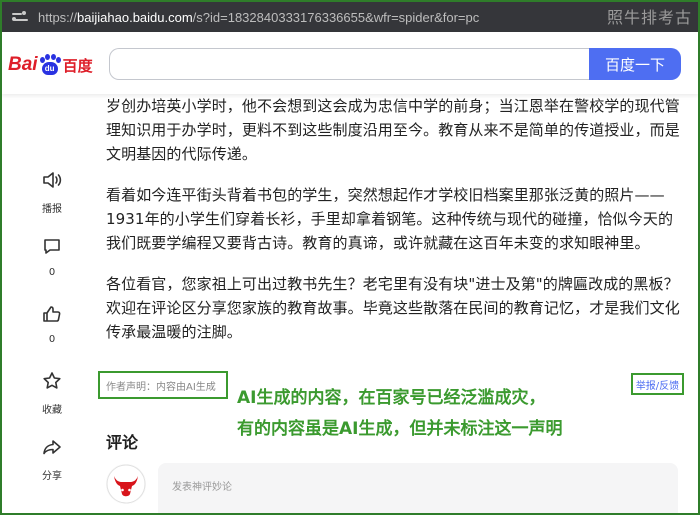 Image resolution: width=700 pixels, height=515 pixels. I want to click on bull-avatar-icon, so click(126, 484).